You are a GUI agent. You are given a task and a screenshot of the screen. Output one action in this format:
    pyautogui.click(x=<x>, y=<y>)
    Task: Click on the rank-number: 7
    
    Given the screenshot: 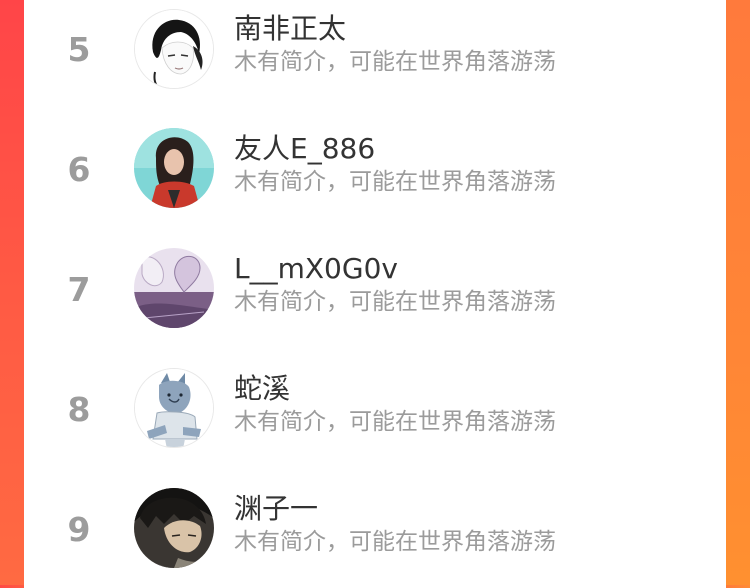 What is the action you would take?
    pyautogui.click(x=79, y=289)
    